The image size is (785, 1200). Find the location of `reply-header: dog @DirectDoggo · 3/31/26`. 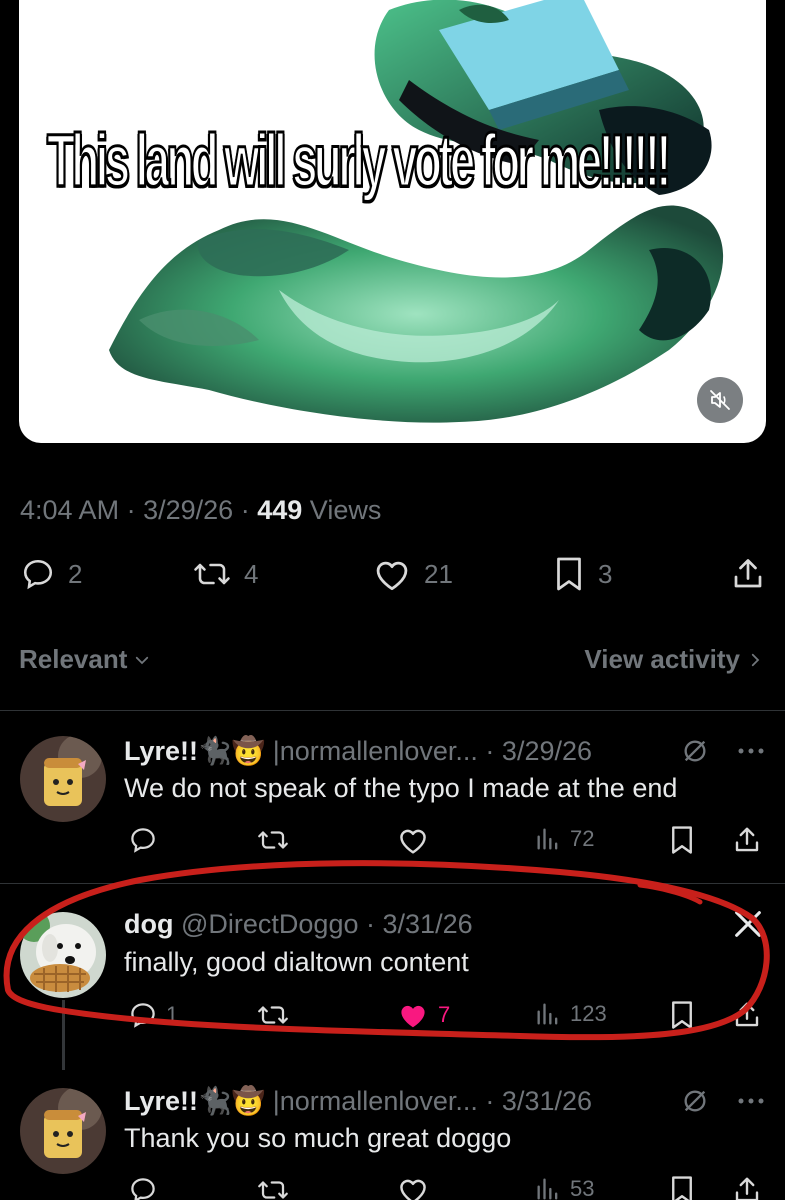

reply-header: dog @DirectDoggo · 3/31/26 is located at coordinates (298, 924).